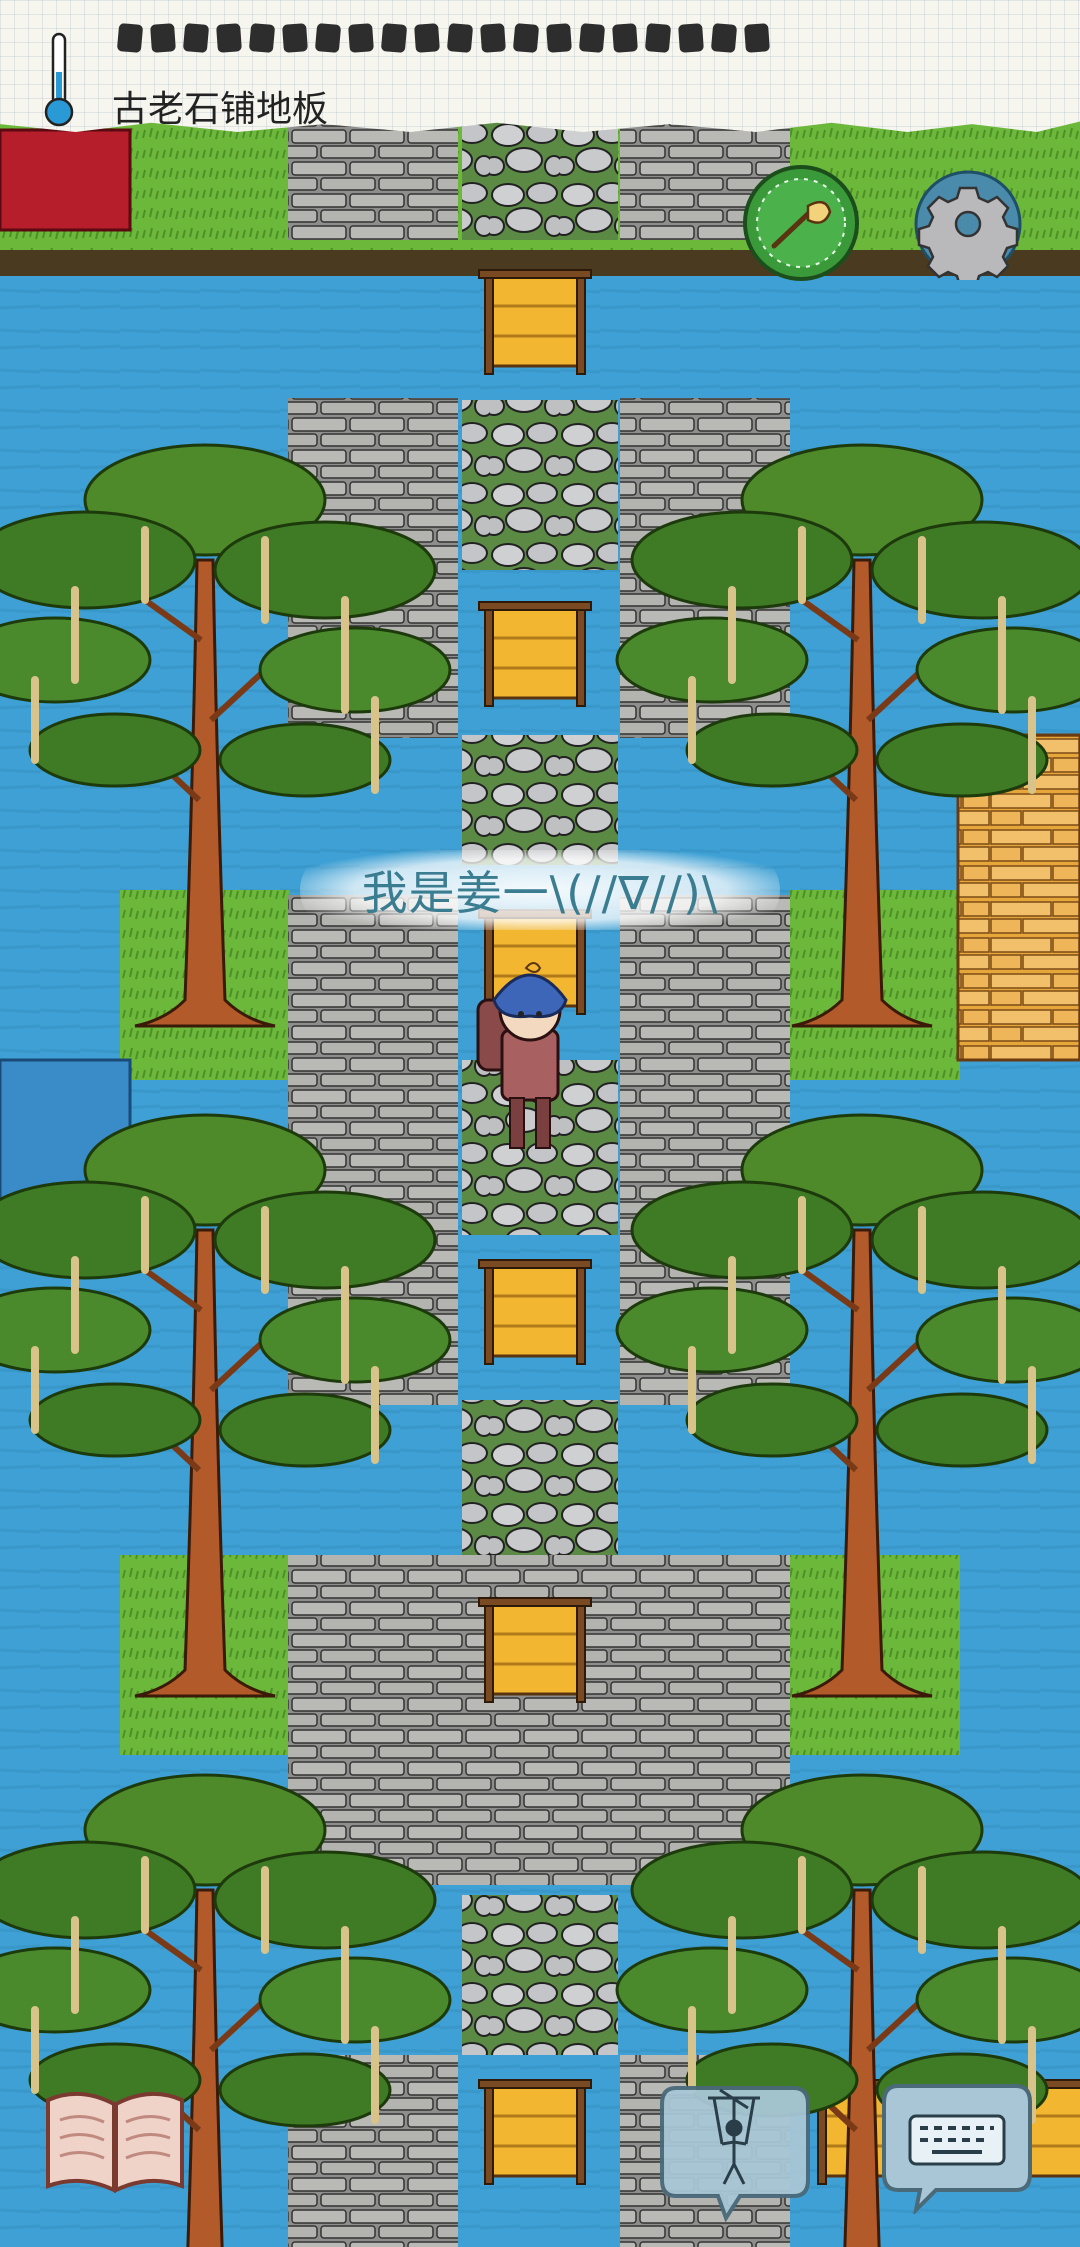 The width and height of the screenshot is (1080, 2247). Describe the element at coordinates (540, 66) in the screenshot. I see `status-paper-bar: 古老石铺地板` at that location.